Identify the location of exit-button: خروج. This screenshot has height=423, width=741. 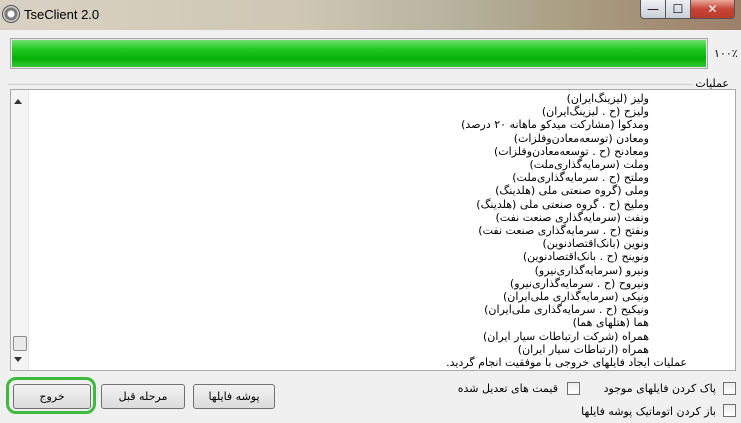
(52, 396).